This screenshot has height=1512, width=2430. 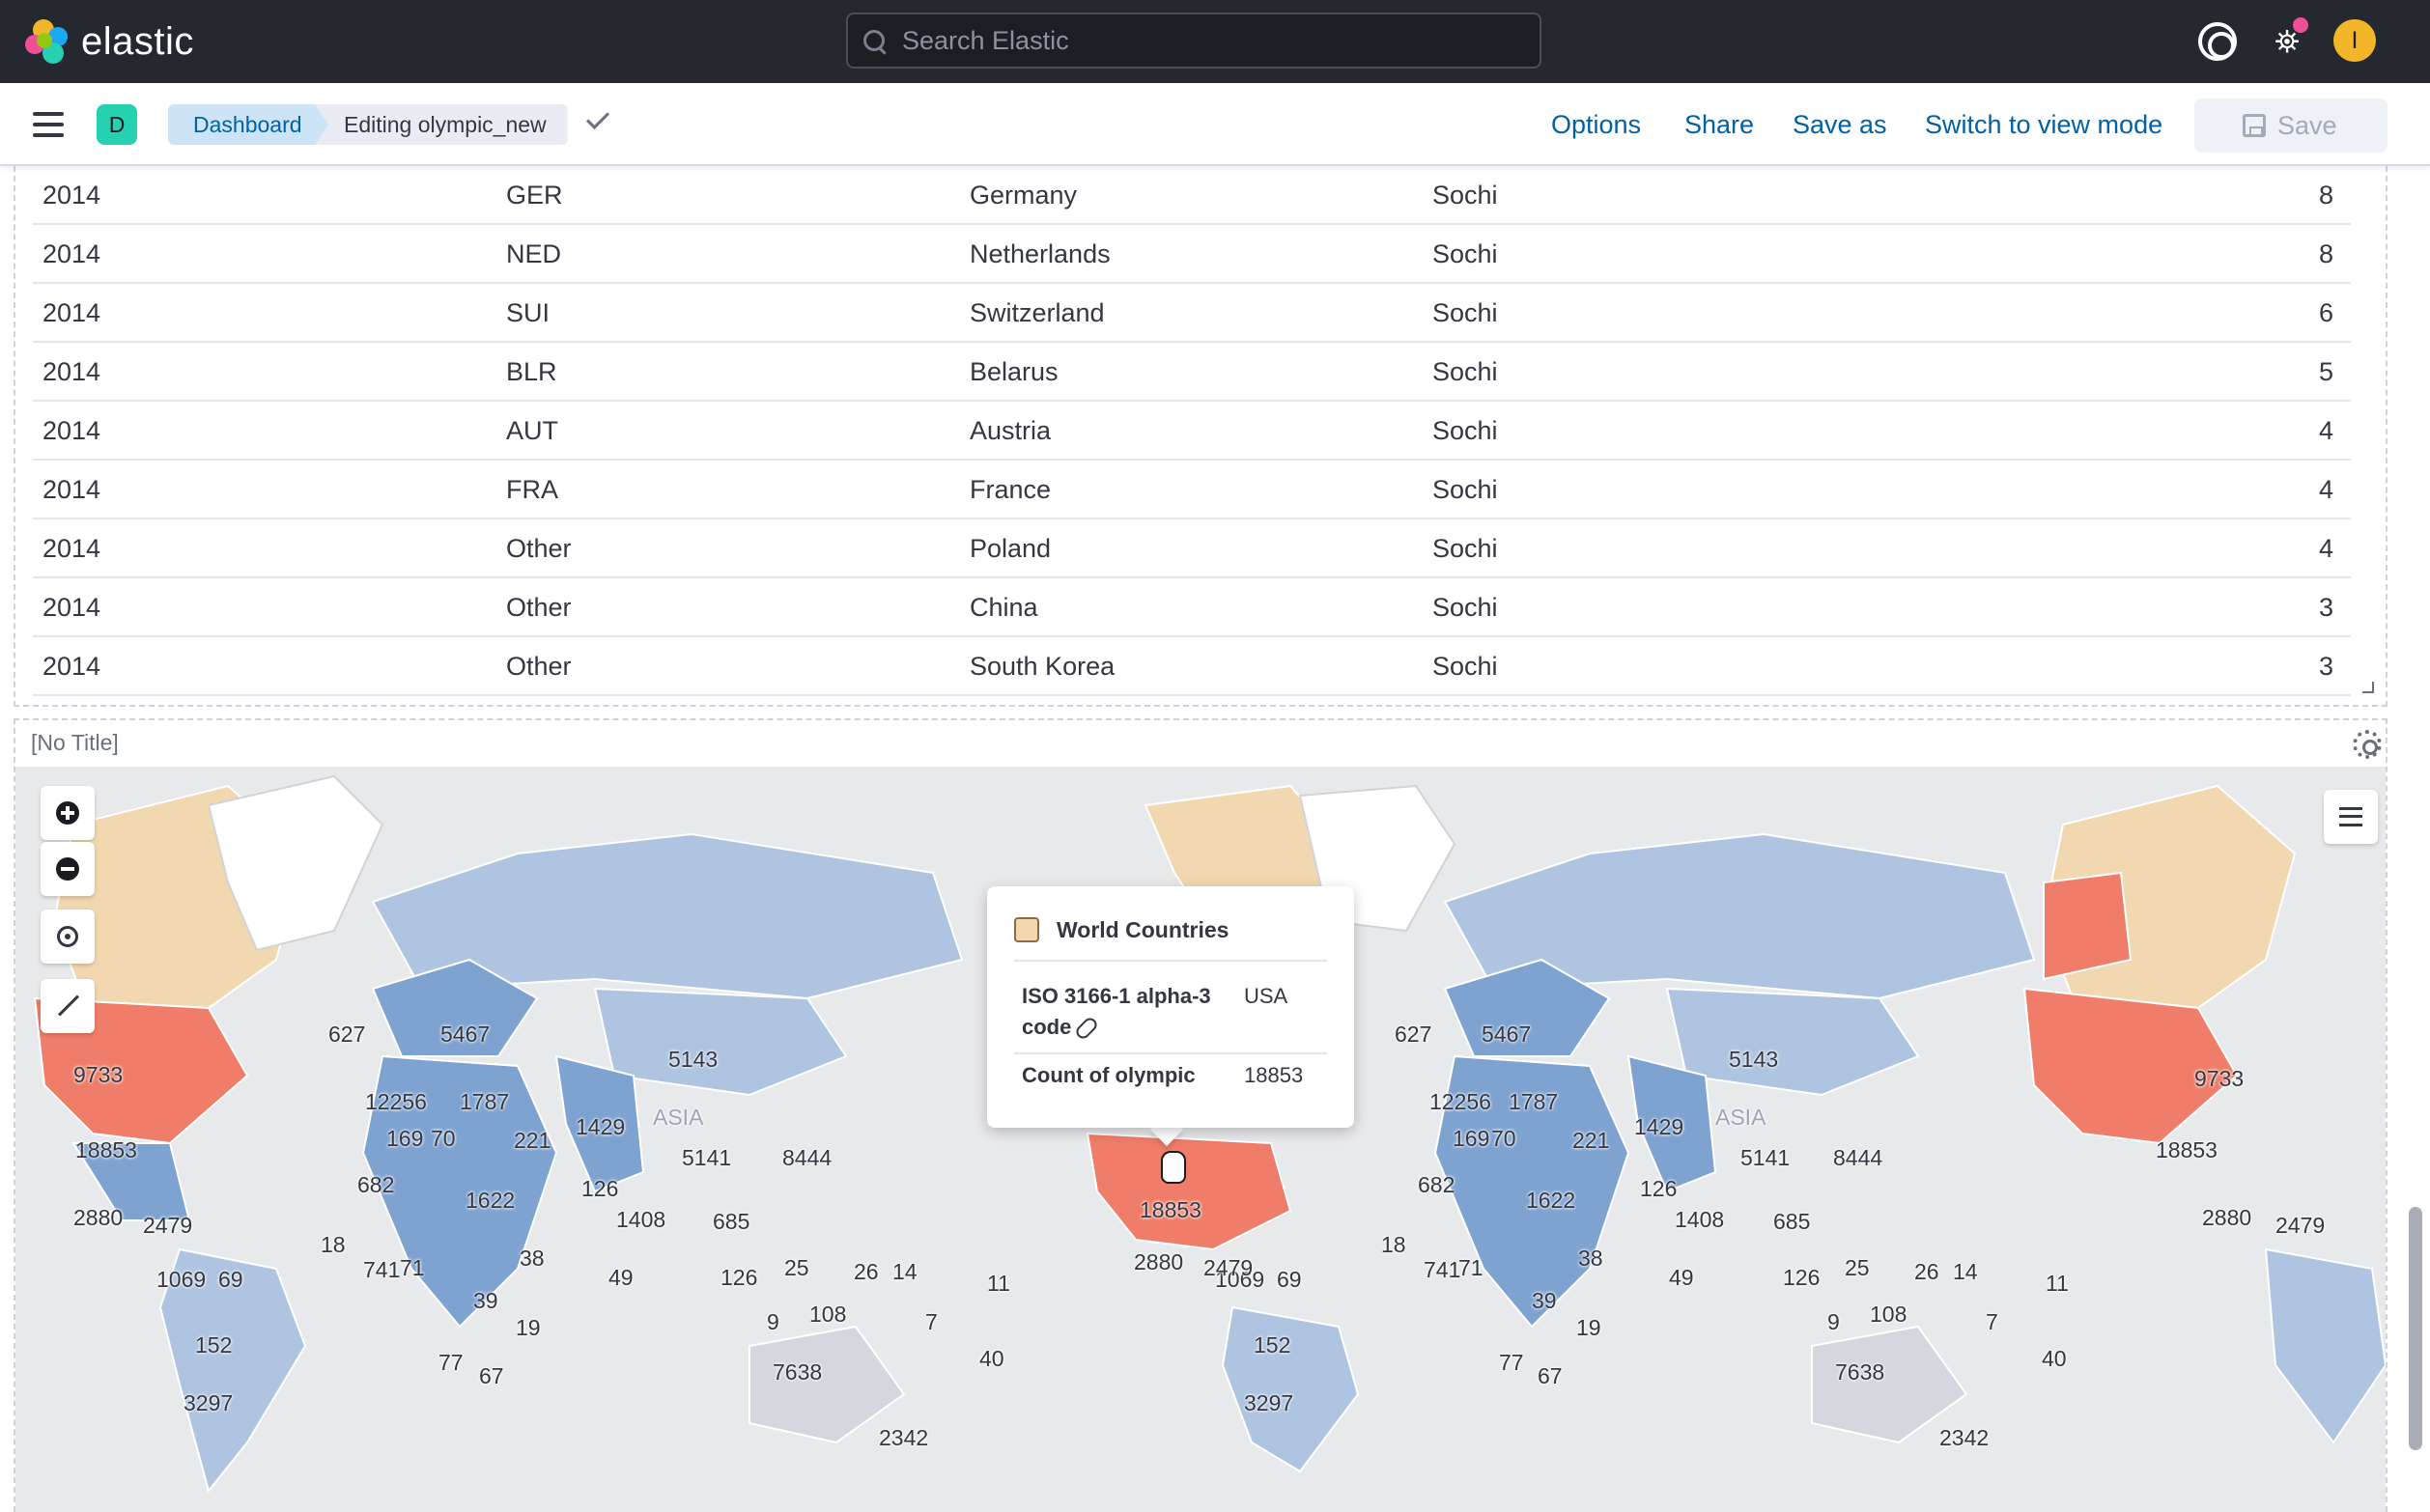 What do you see at coordinates (2325, 313) in the screenshot?
I see `cell-count: 6` at bounding box center [2325, 313].